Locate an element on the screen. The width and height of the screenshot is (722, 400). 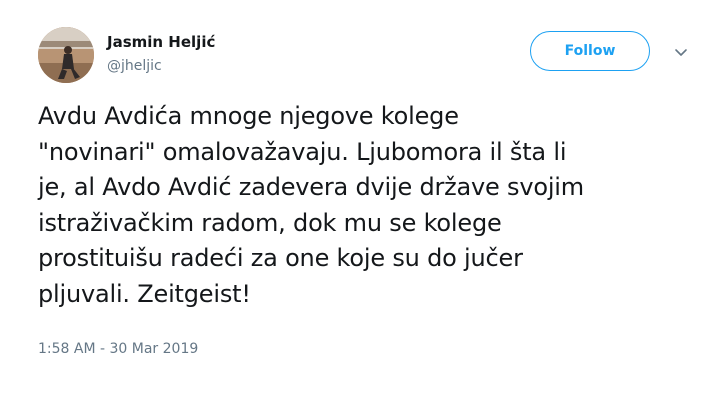
avatar is located at coordinates (66, 55).